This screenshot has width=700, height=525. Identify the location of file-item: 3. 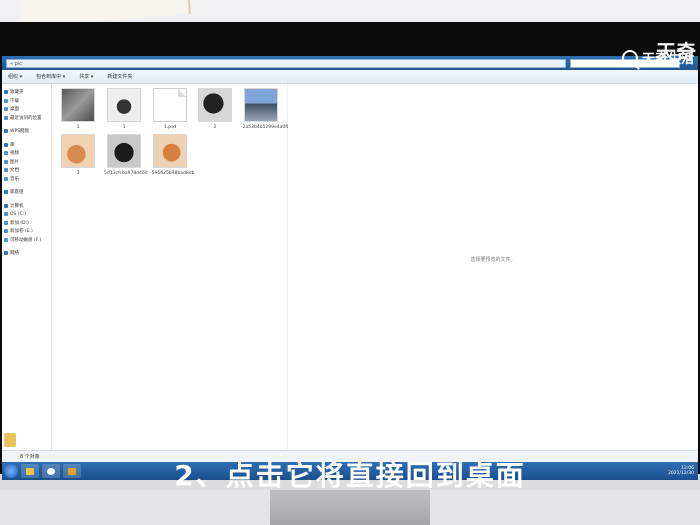
(78, 155).